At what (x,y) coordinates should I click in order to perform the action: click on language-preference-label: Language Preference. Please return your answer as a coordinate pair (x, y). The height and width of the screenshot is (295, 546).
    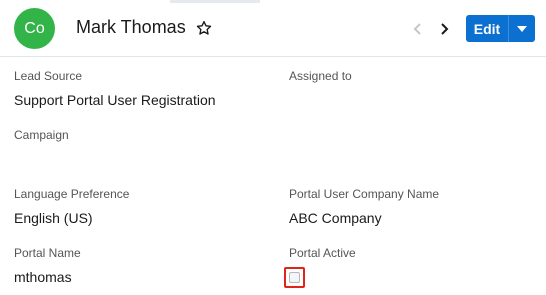
    Looking at the image, I should click on (72, 194).